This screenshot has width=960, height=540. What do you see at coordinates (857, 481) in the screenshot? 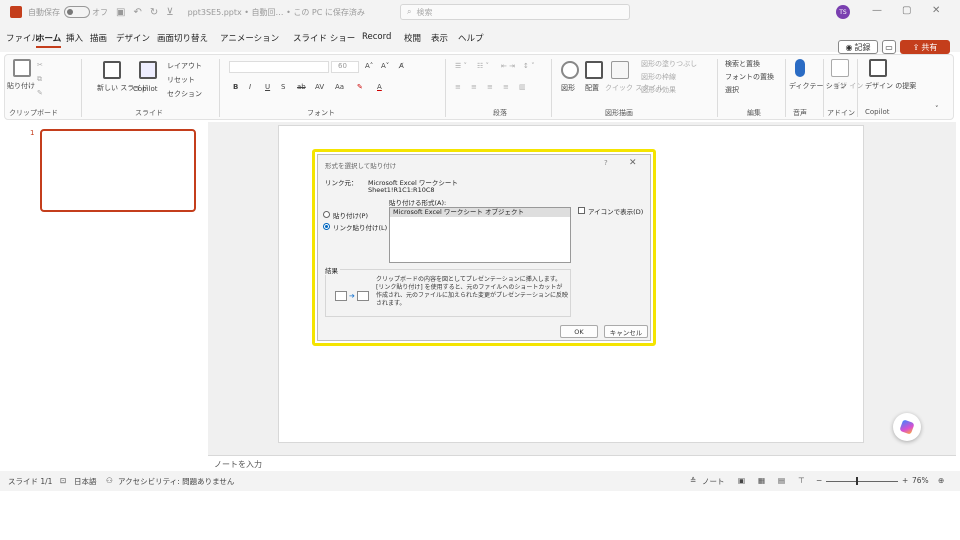
I see `zoom-slider-thumb` at bounding box center [857, 481].